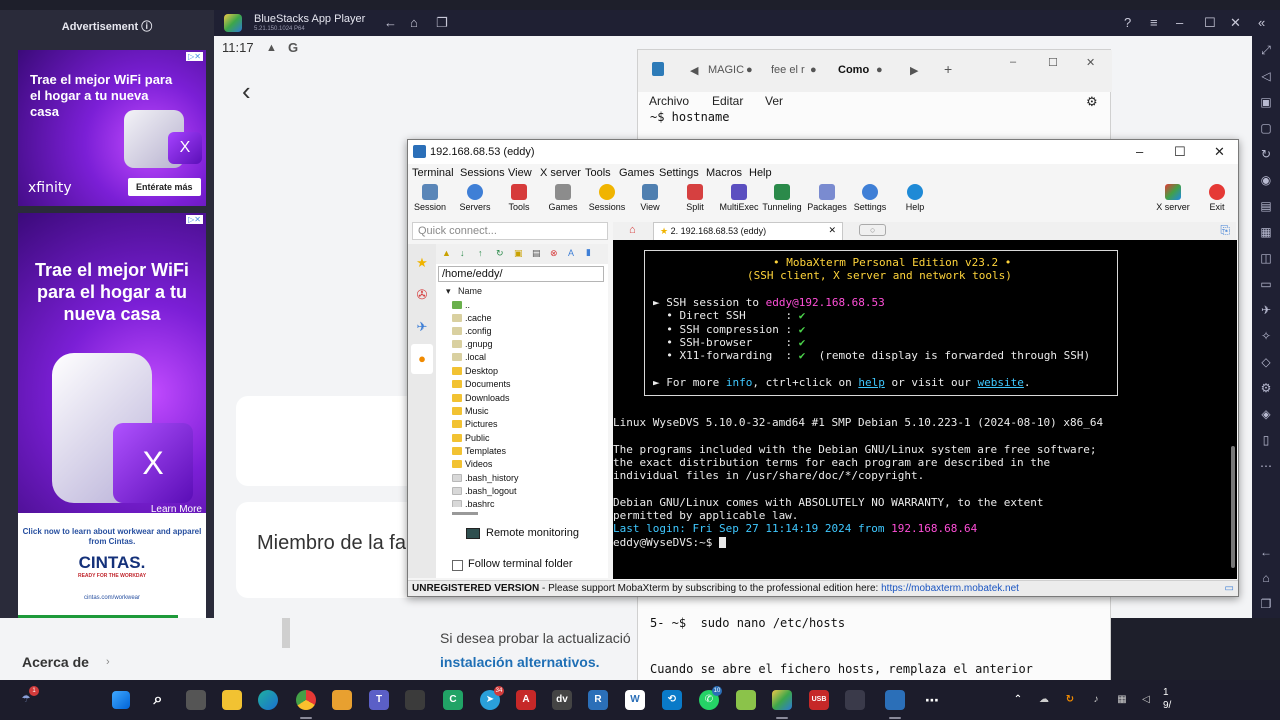 The width and height of the screenshot is (1280, 720). I want to click on file-row: Music, so click(470, 412).